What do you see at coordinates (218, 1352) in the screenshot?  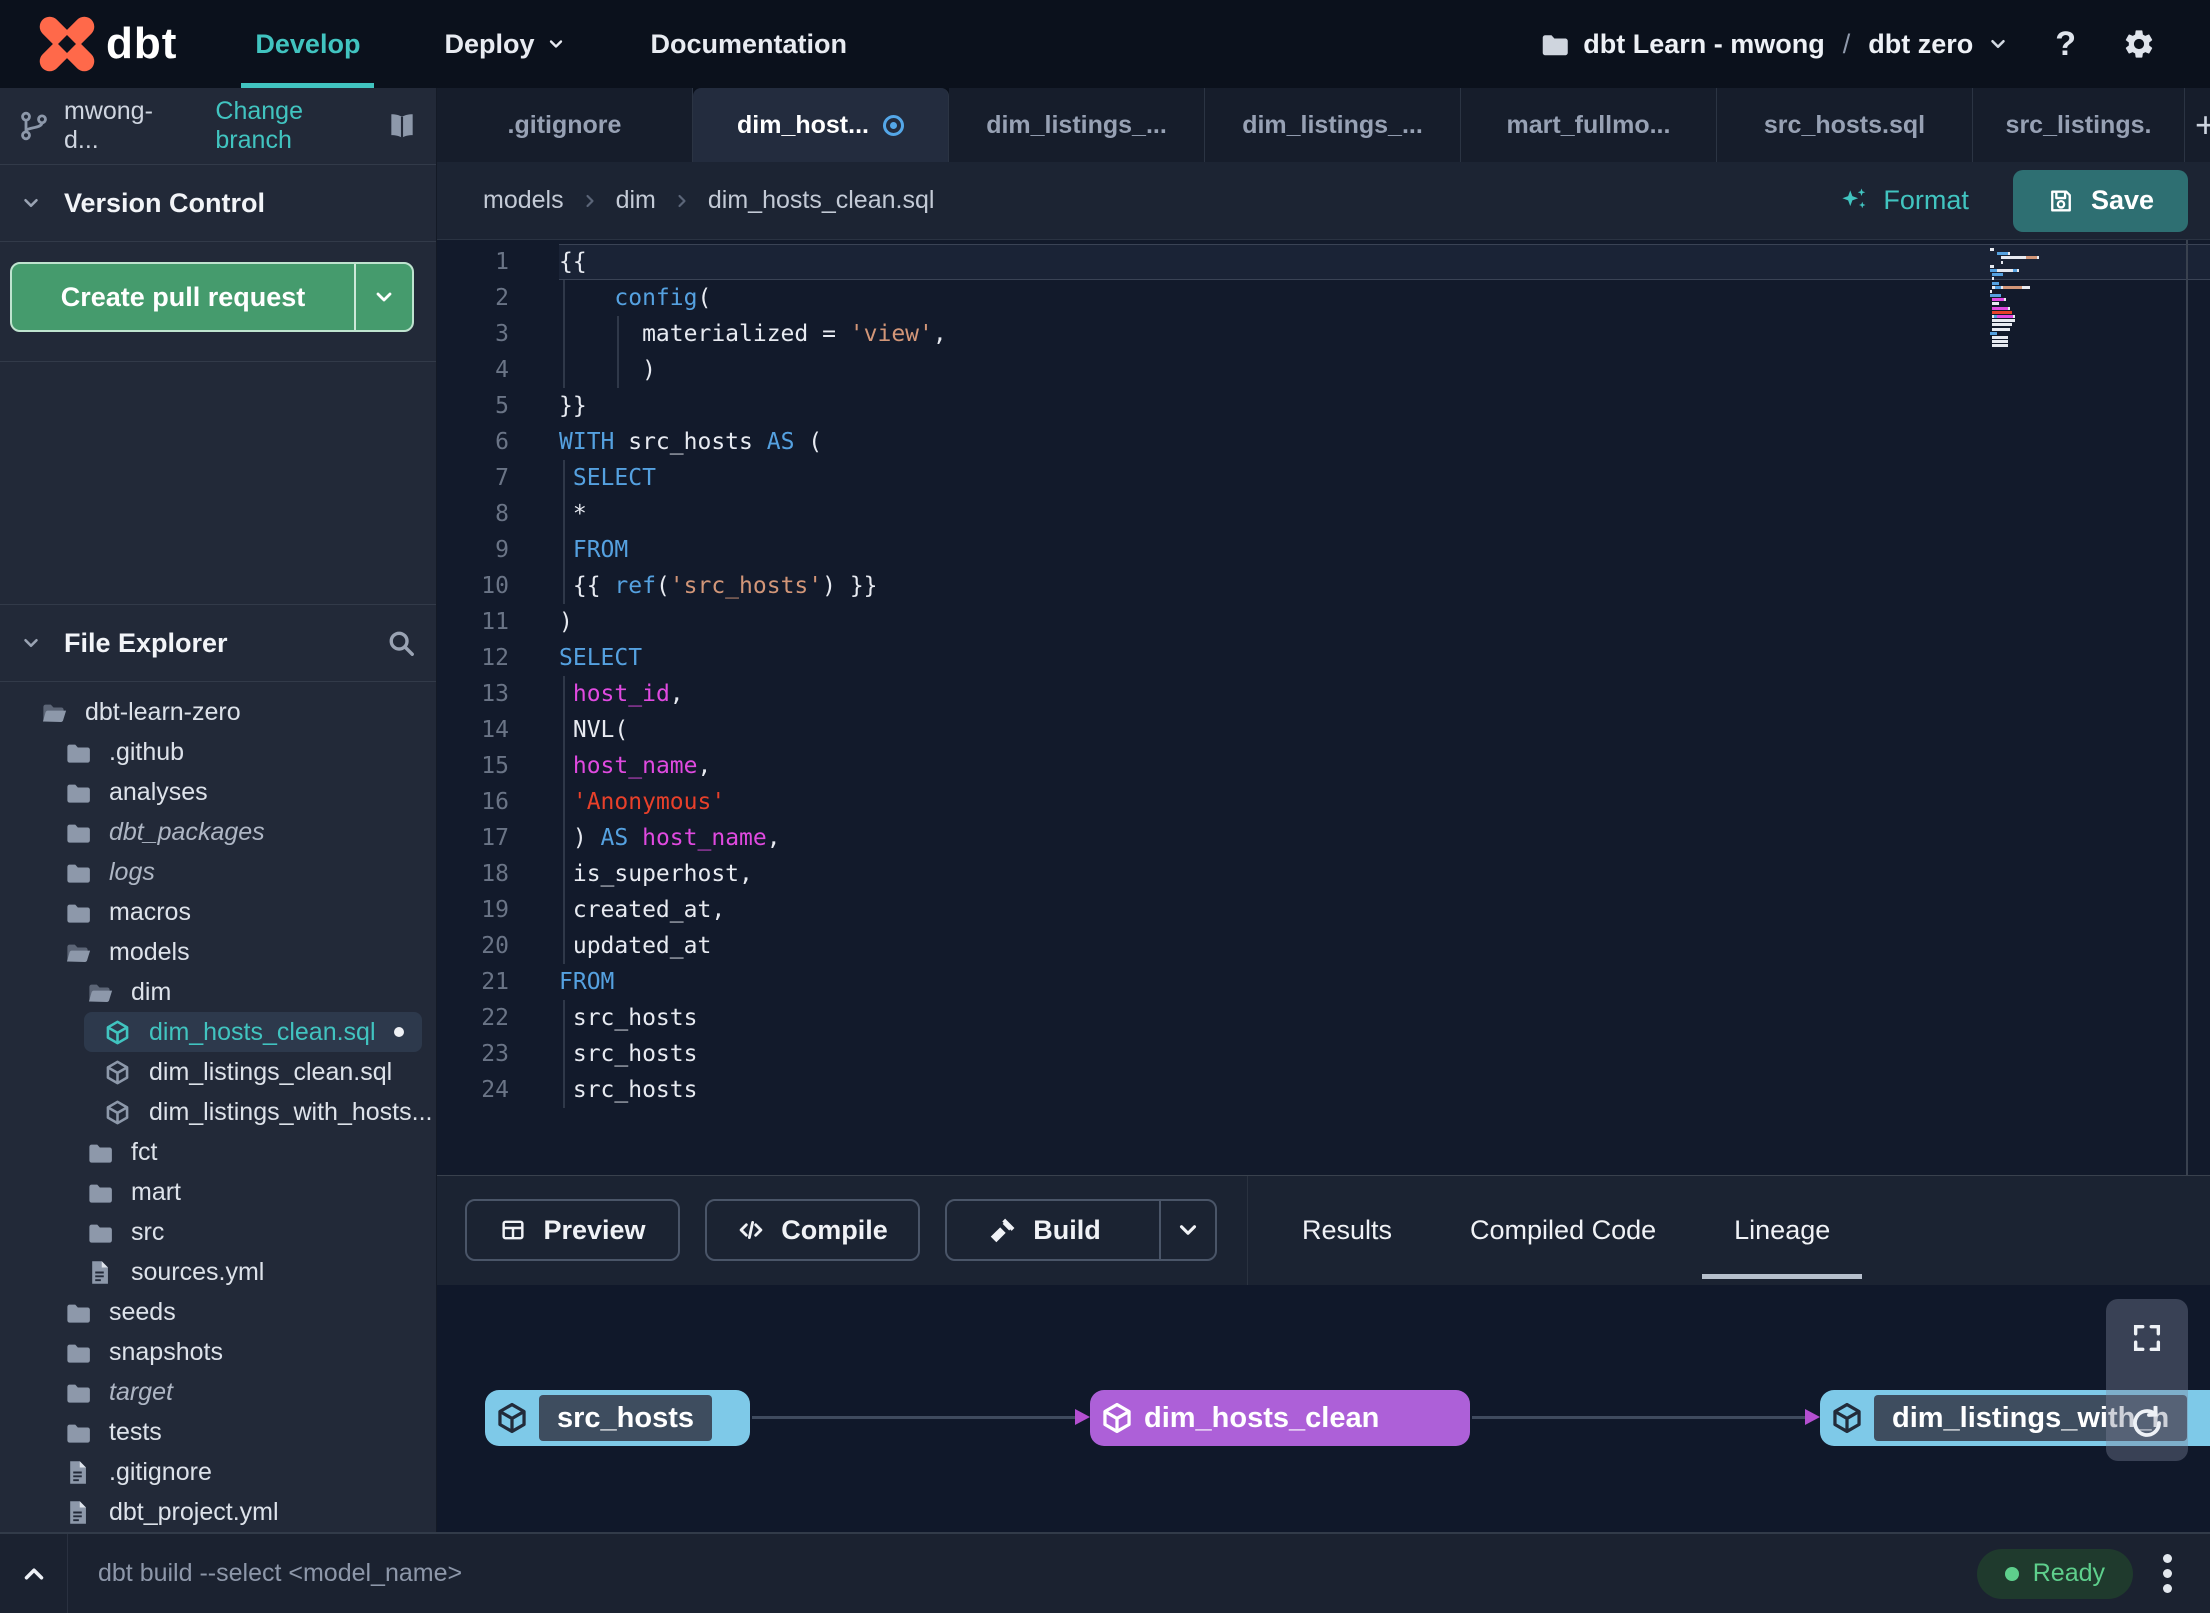 I see `file-tree-item-snapshots: snapshots` at bounding box center [218, 1352].